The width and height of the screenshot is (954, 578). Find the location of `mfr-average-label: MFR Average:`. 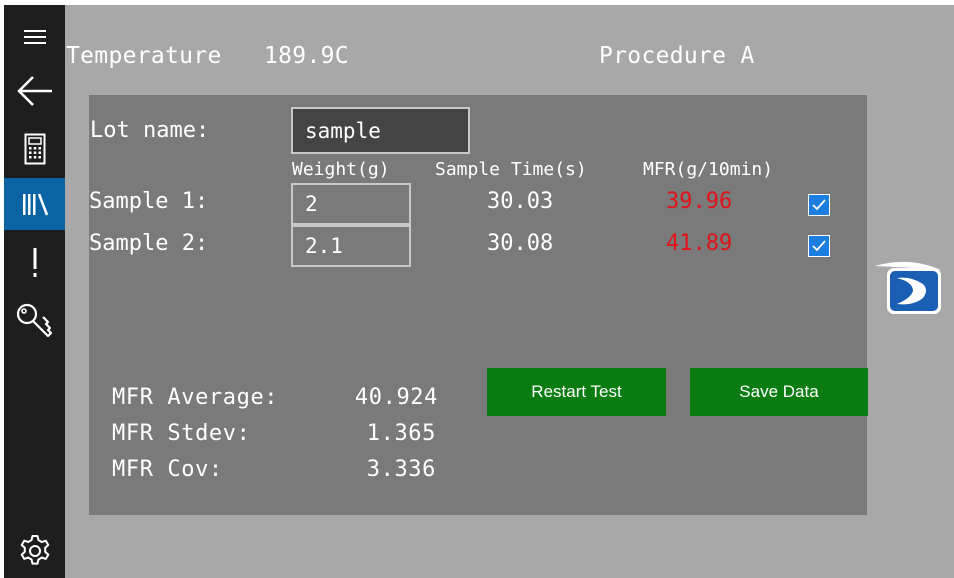

mfr-average-label: MFR Average: is located at coordinates (195, 397).